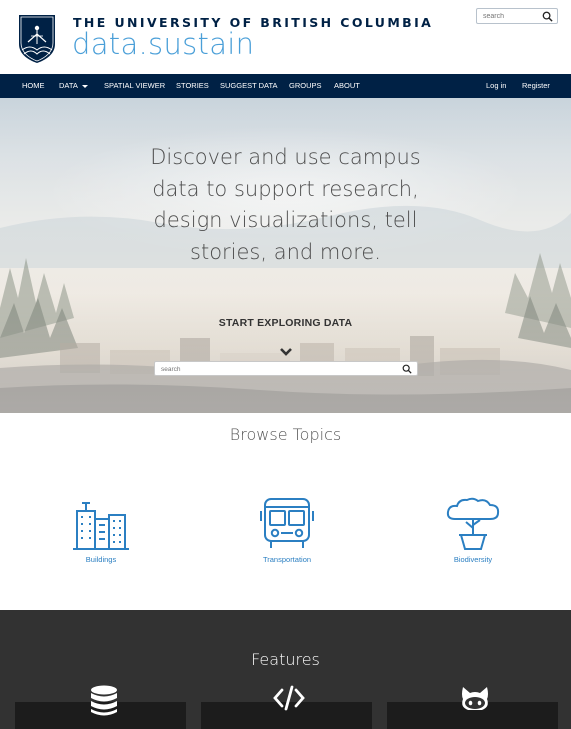 The height and width of the screenshot is (729, 571). I want to click on nav-spatial-viewer: SPATIAL VIEWER, so click(134, 86).